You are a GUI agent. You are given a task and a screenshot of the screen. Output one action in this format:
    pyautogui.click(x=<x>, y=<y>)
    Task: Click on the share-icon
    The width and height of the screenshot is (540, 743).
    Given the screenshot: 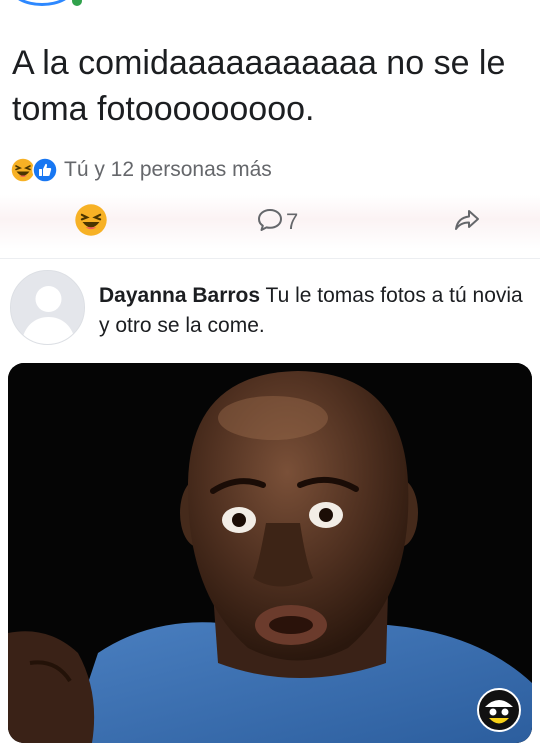 What is the action you would take?
    pyautogui.click(x=467, y=222)
    